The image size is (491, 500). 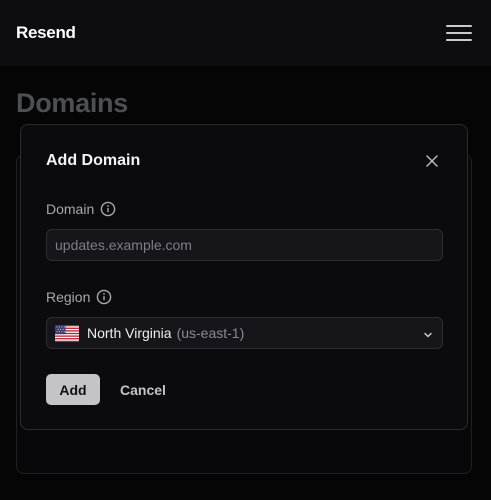 I want to click on close-icon, so click(x=432, y=161).